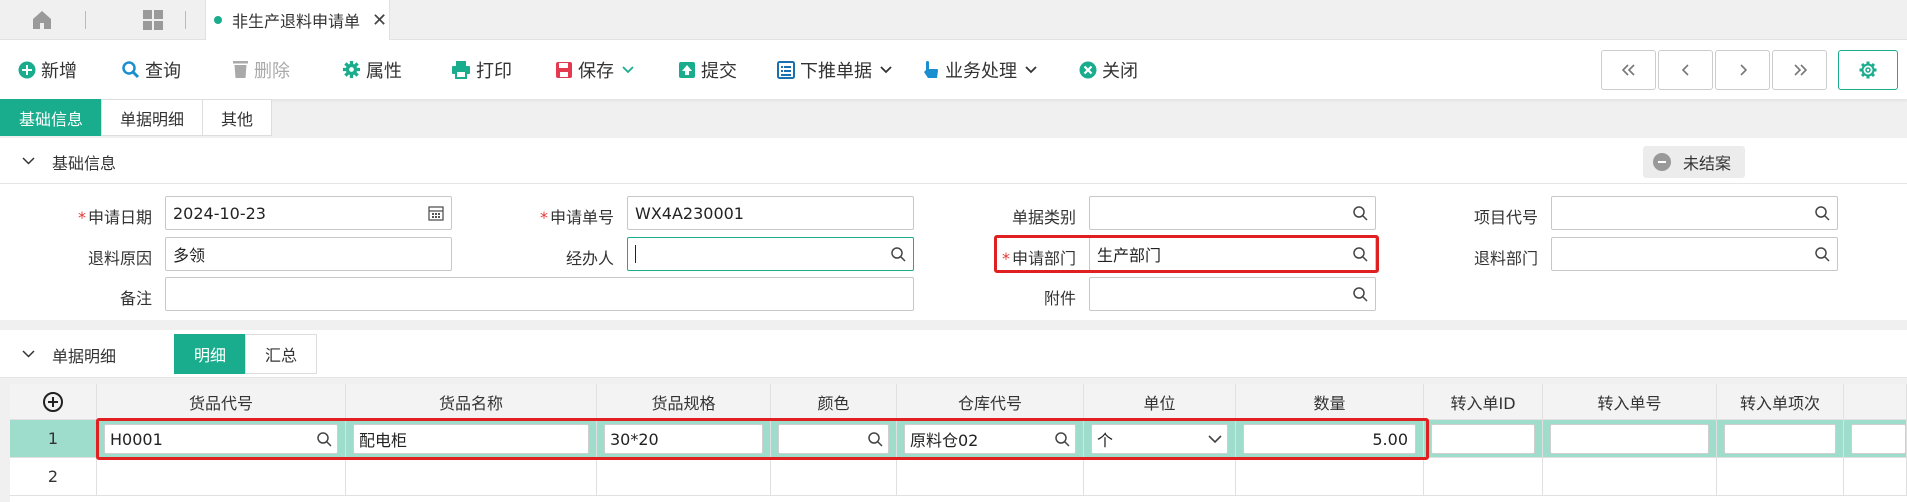  I want to click on properties-button: 属性, so click(372, 69).